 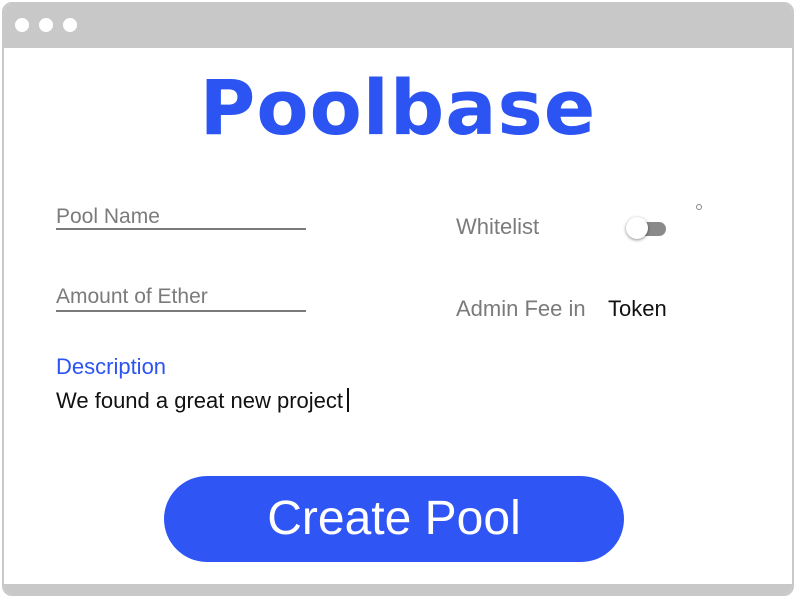 I want to click on description-label: Description, so click(x=111, y=366).